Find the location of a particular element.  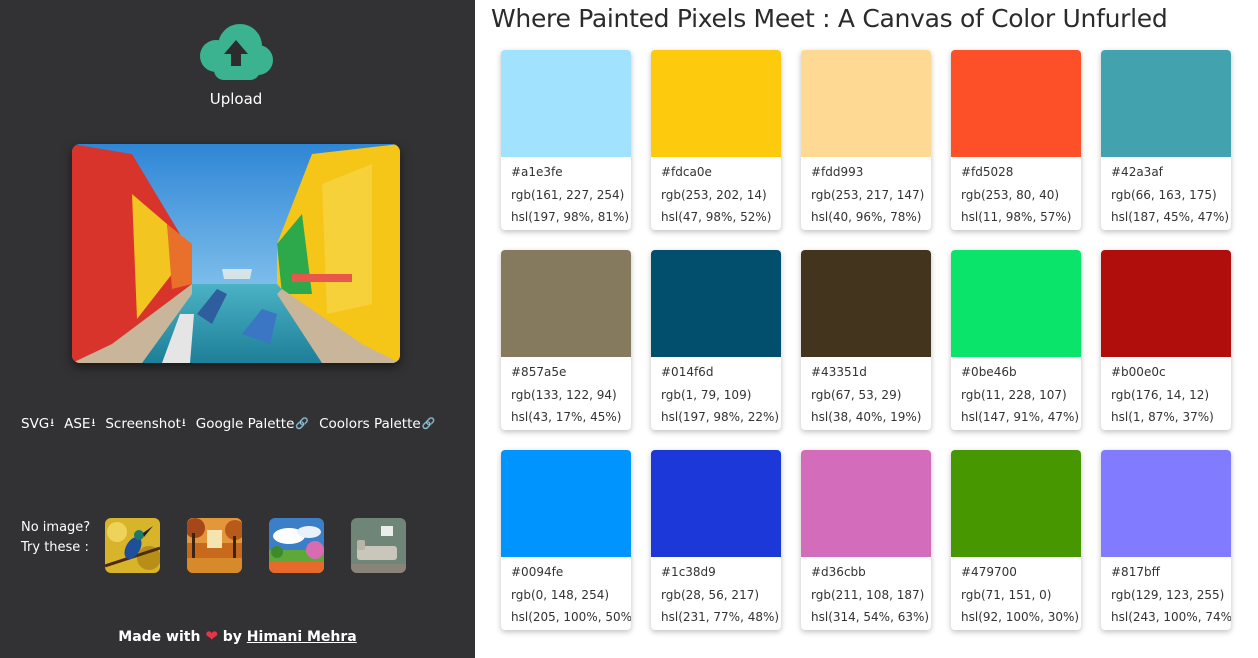

hex-code: #a1e3fe is located at coordinates (571, 172).